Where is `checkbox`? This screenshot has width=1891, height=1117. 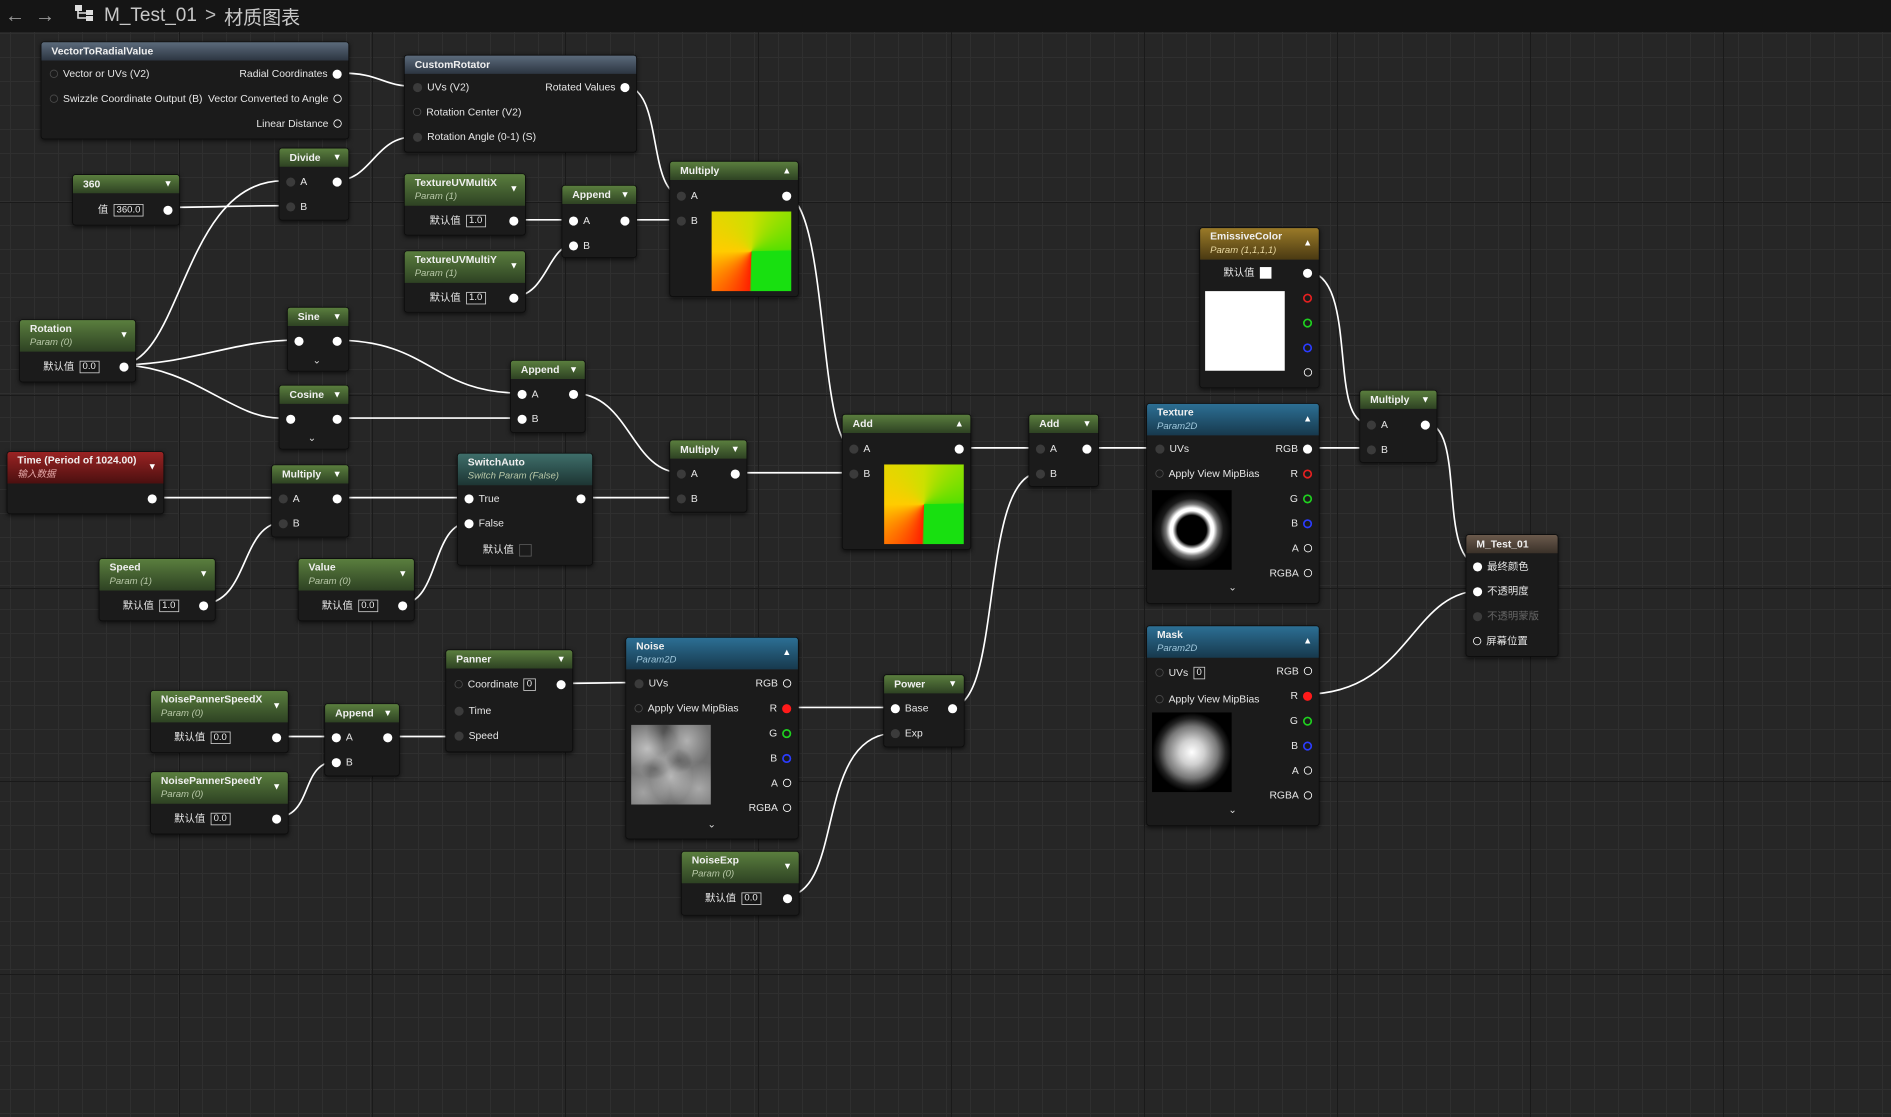
checkbox is located at coordinates (525, 550).